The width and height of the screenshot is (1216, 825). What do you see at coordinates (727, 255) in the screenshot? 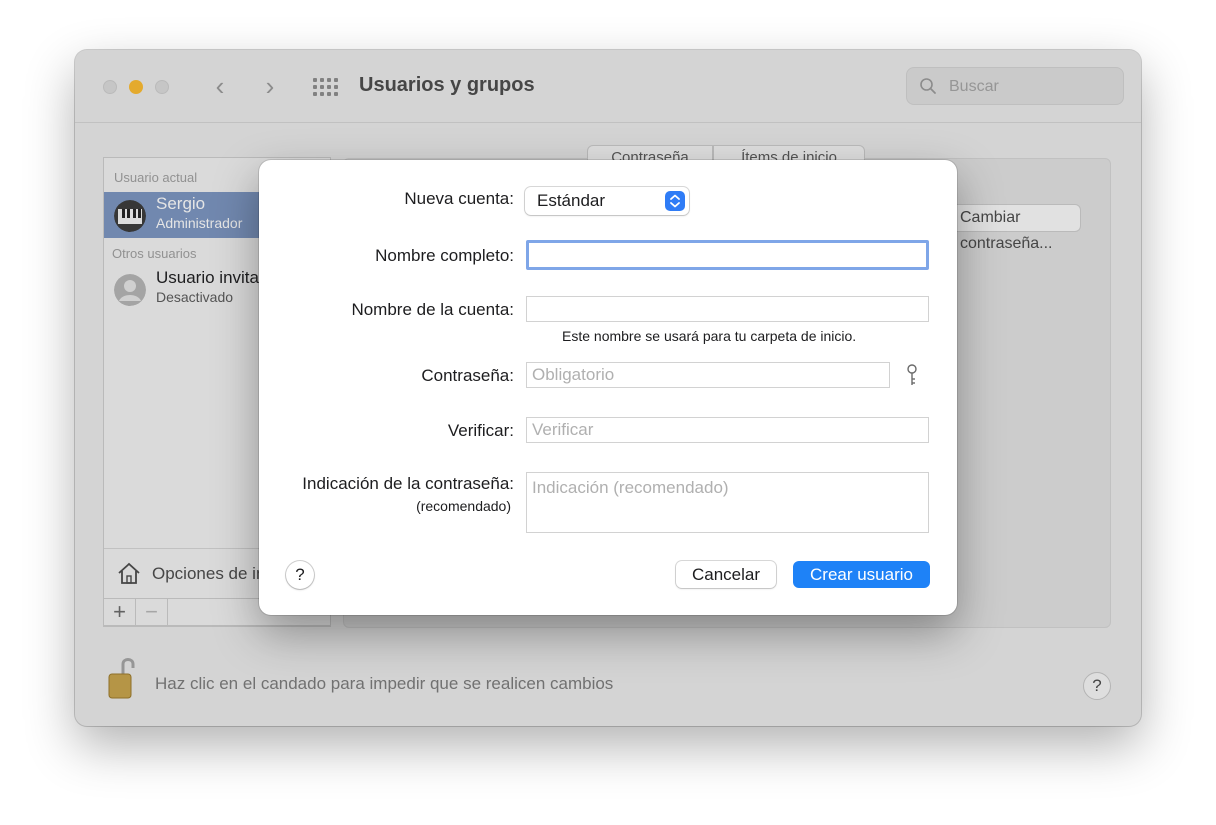
I see `full-name-field` at bounding box center [727, 255].